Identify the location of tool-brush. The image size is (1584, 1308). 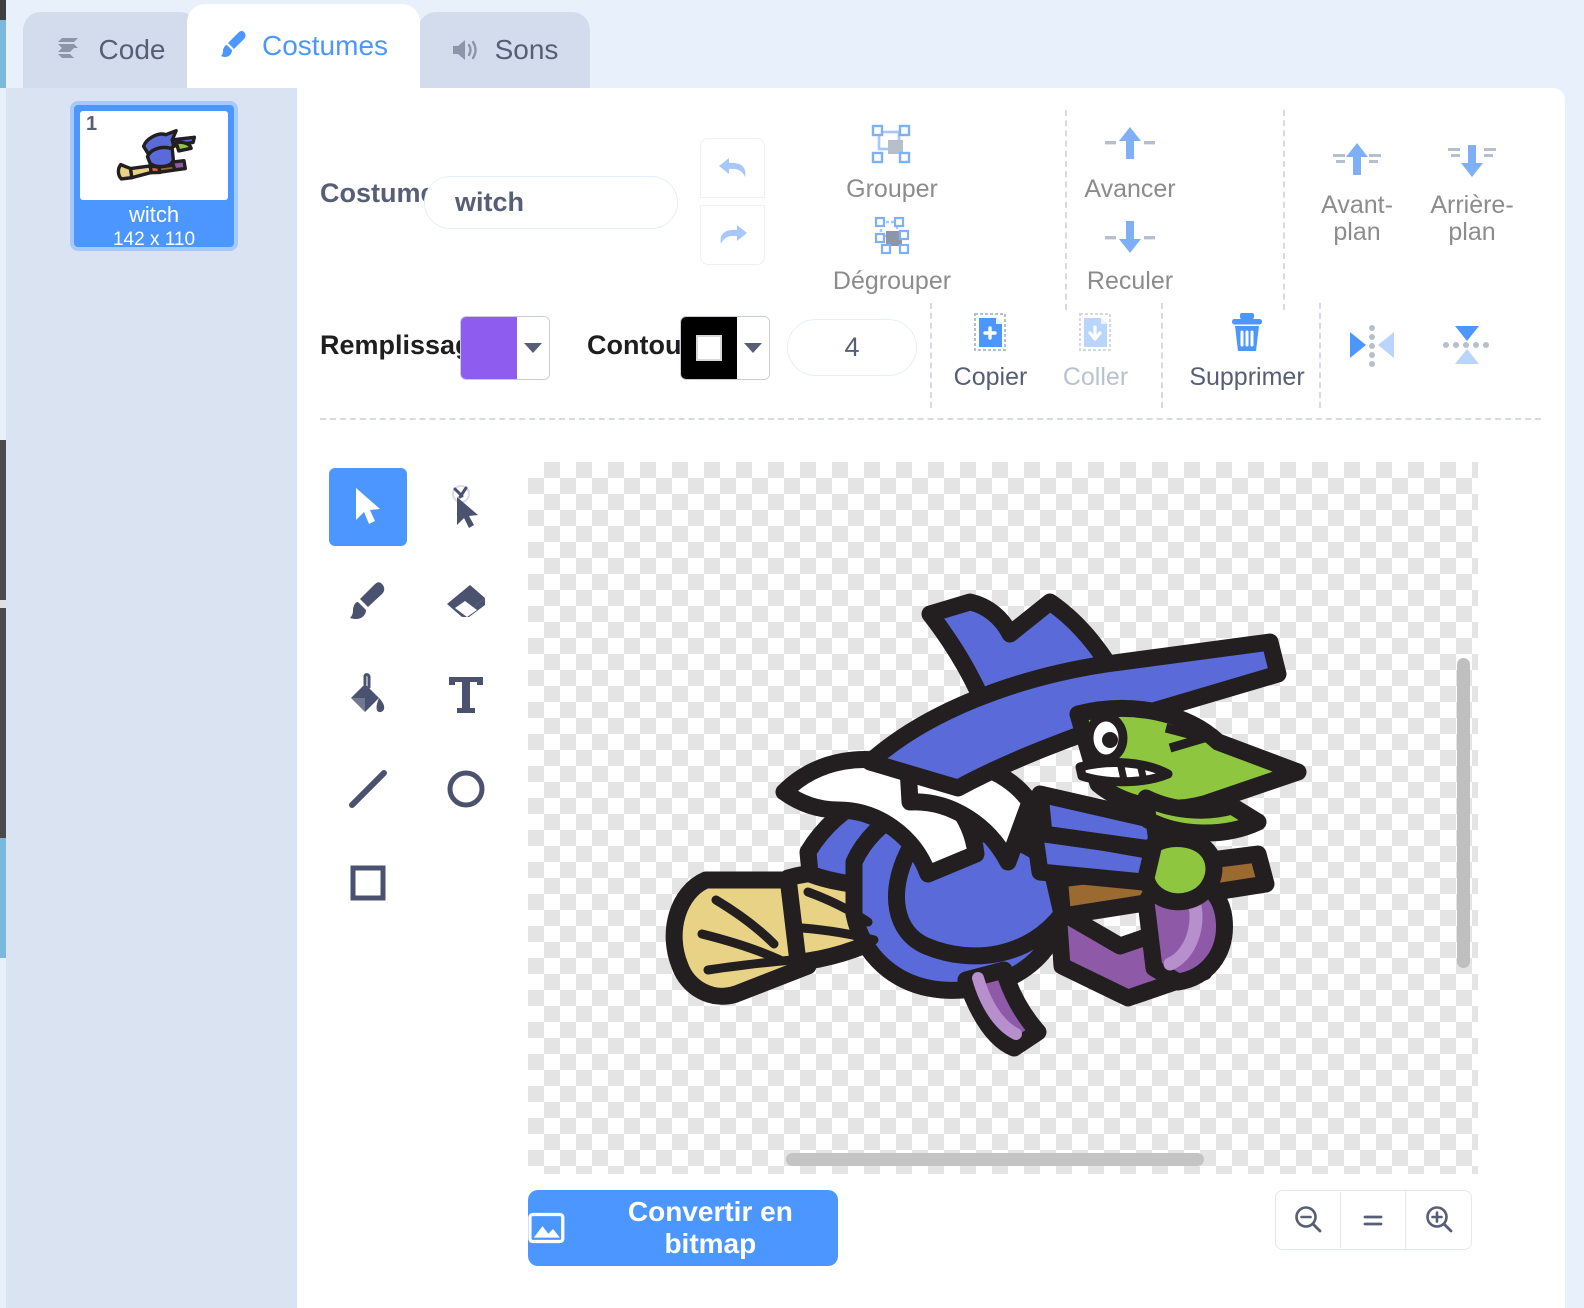
(368, 601).